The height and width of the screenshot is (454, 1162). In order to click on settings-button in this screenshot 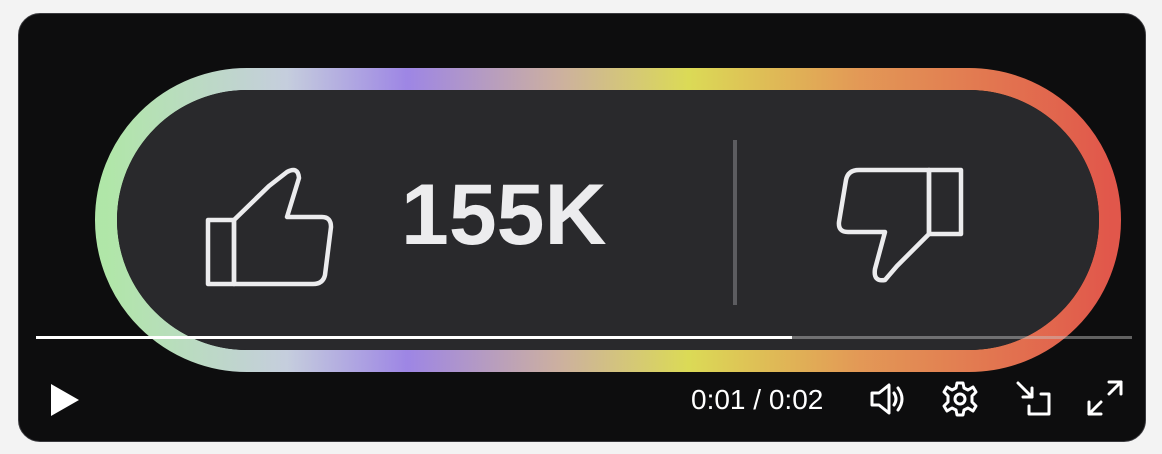, I will do `click(960, 399)`.